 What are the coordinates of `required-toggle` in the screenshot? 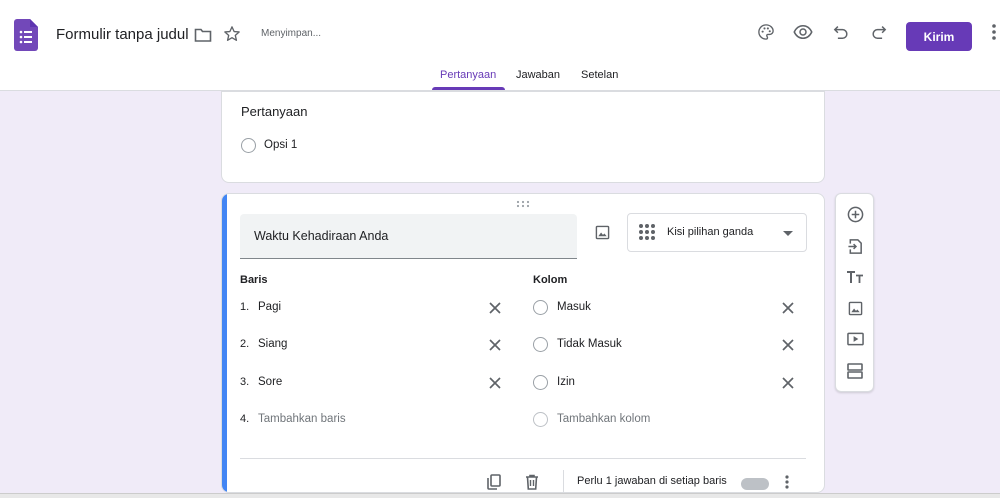 It's located at (755, 484).